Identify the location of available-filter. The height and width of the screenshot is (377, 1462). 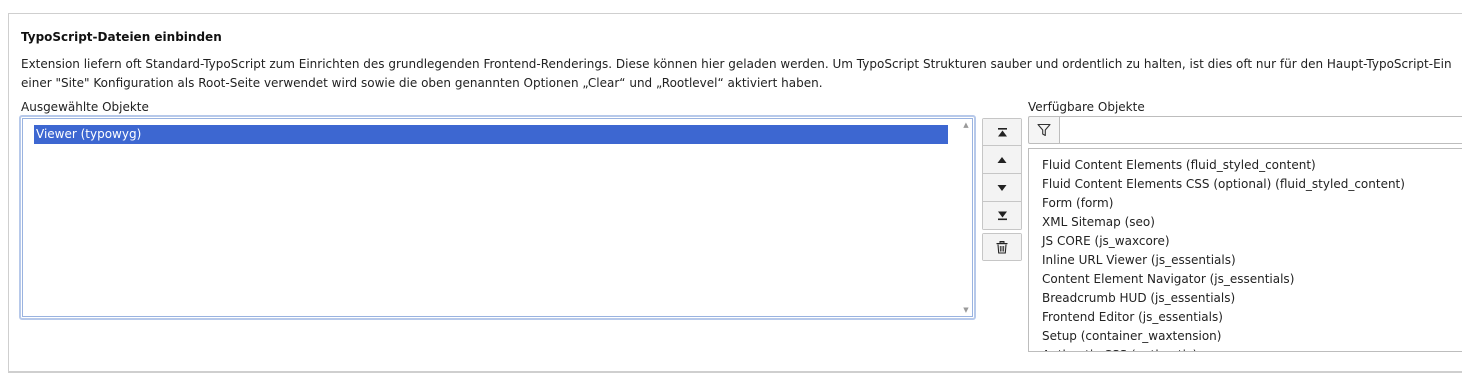
(1245, 130).